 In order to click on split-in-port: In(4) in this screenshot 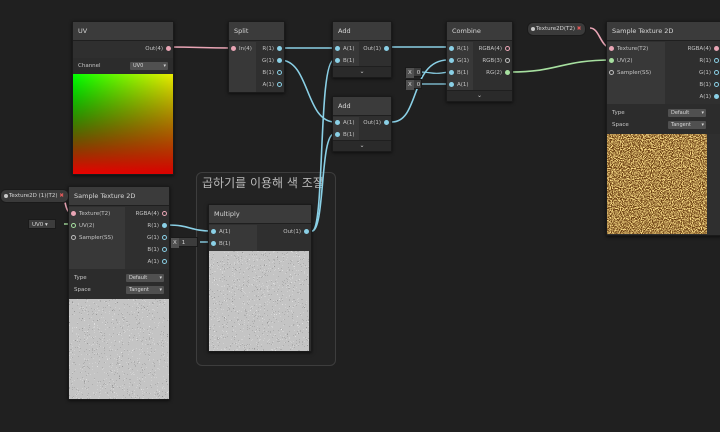, I will do `click(240, 49)`.